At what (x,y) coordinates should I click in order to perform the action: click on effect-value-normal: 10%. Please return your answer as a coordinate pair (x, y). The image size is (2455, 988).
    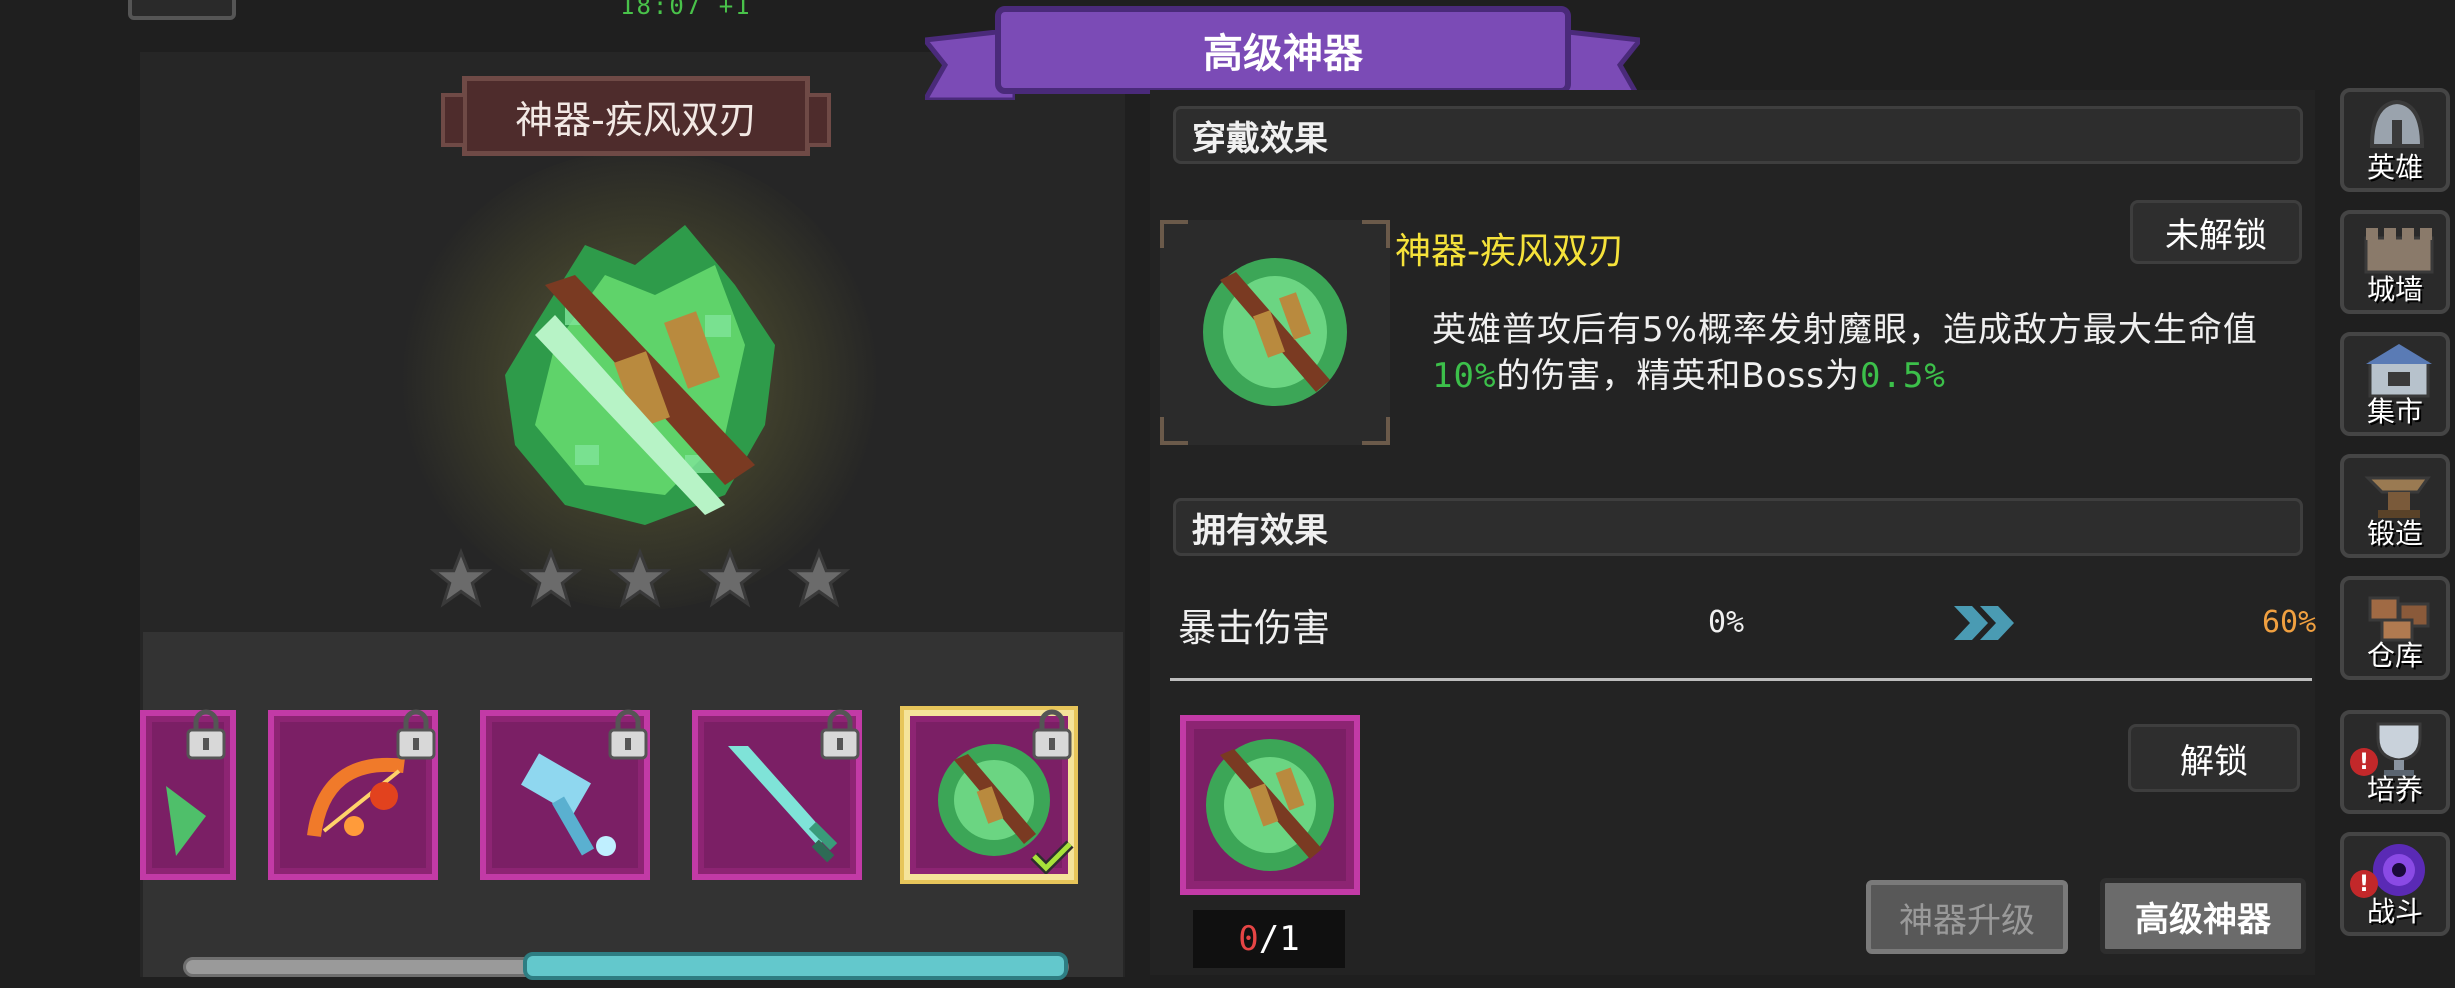
    Looking at the image, I should click on (1464, 376).